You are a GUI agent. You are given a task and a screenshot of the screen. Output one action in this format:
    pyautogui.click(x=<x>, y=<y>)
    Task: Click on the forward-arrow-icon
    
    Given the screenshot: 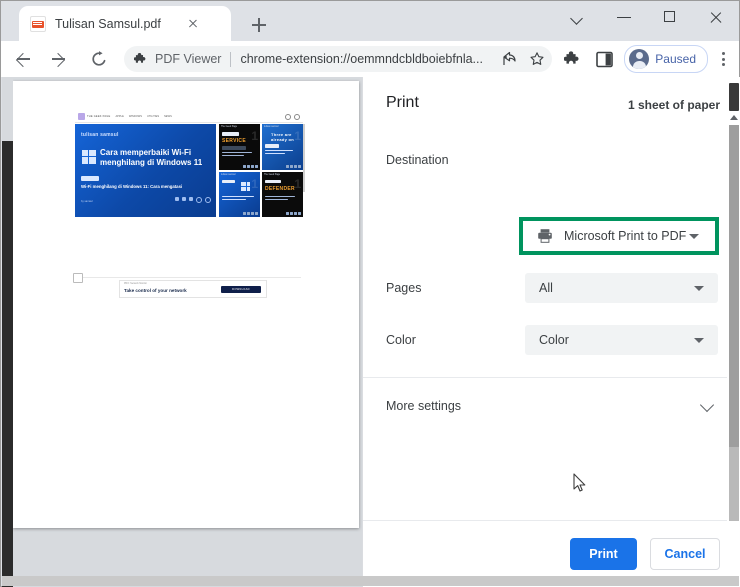 What is the action you would take?
    pyautogui.click(x=60, y=59)
    